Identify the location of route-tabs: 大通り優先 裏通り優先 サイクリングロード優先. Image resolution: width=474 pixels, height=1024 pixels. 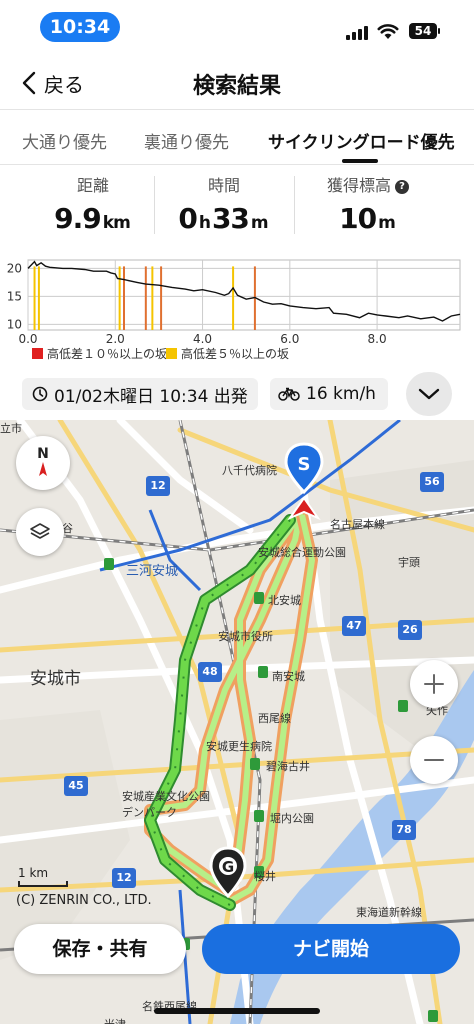
(237, 138).